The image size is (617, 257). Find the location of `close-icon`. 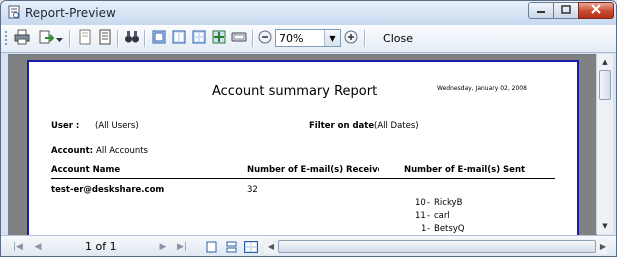

close-icon is located at coordinates (596, 10).